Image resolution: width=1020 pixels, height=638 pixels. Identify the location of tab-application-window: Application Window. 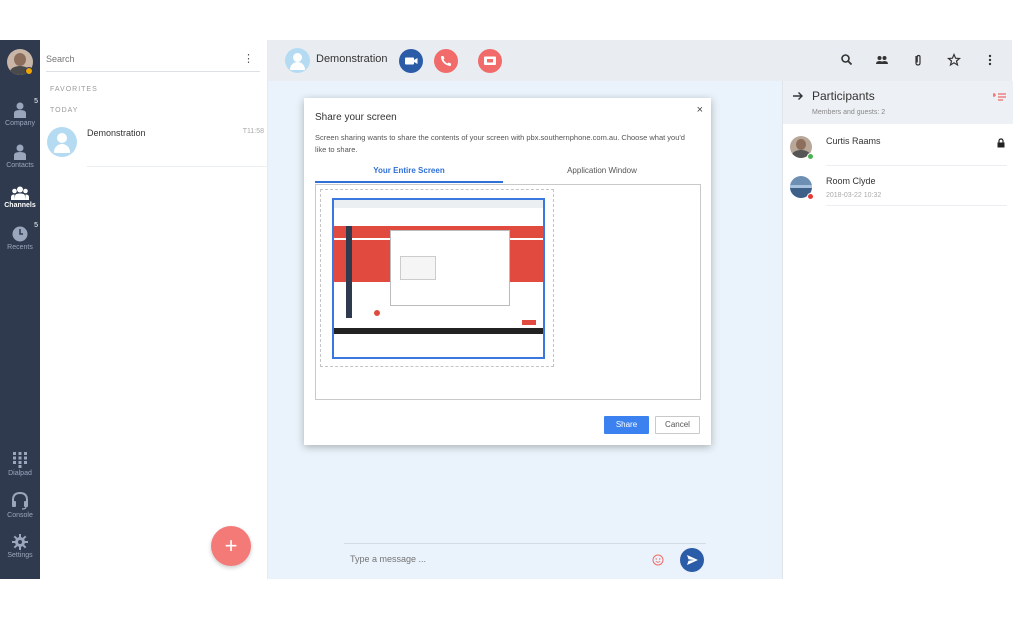
(602, 174).